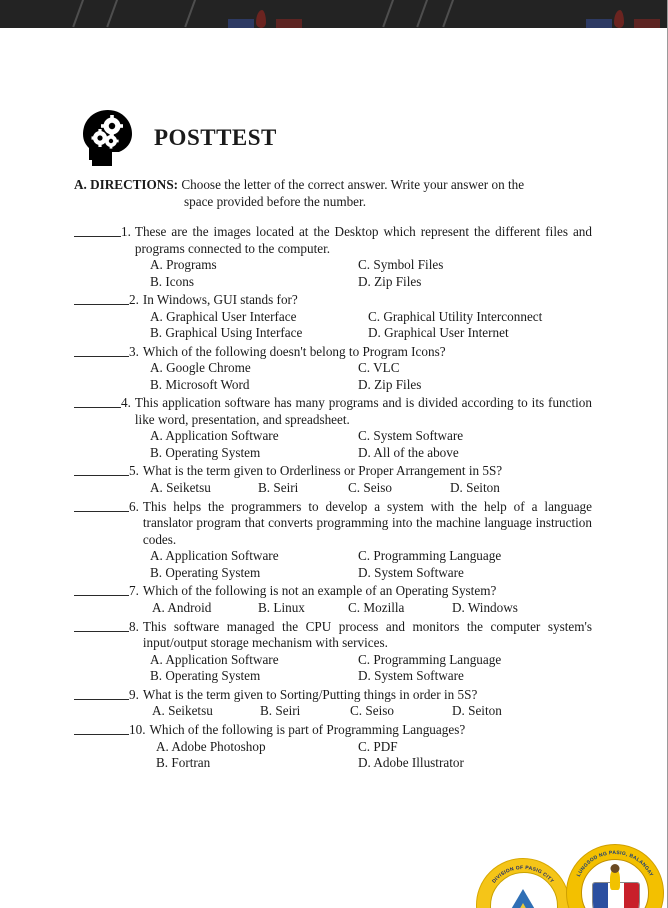 The image size is (668, 908). Describe the element at coordinates (523, 905) in the screenshot. I see `division-seal-inner-triangle` at that location.